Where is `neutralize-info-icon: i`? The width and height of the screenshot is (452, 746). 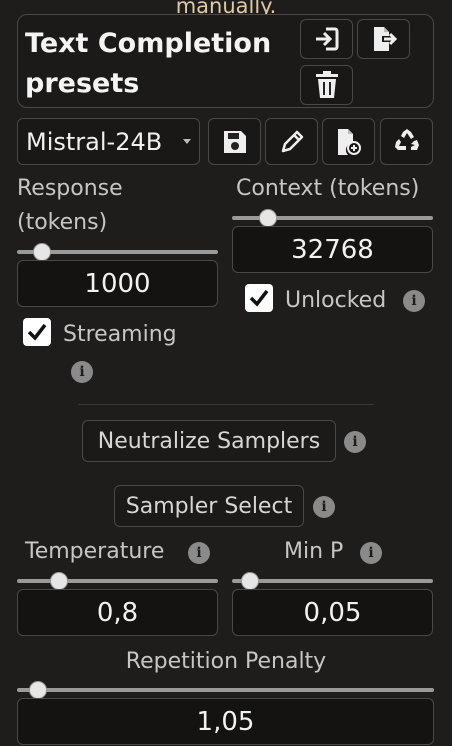 neutralize-info-icon: i is located at coordinates (355, 442).